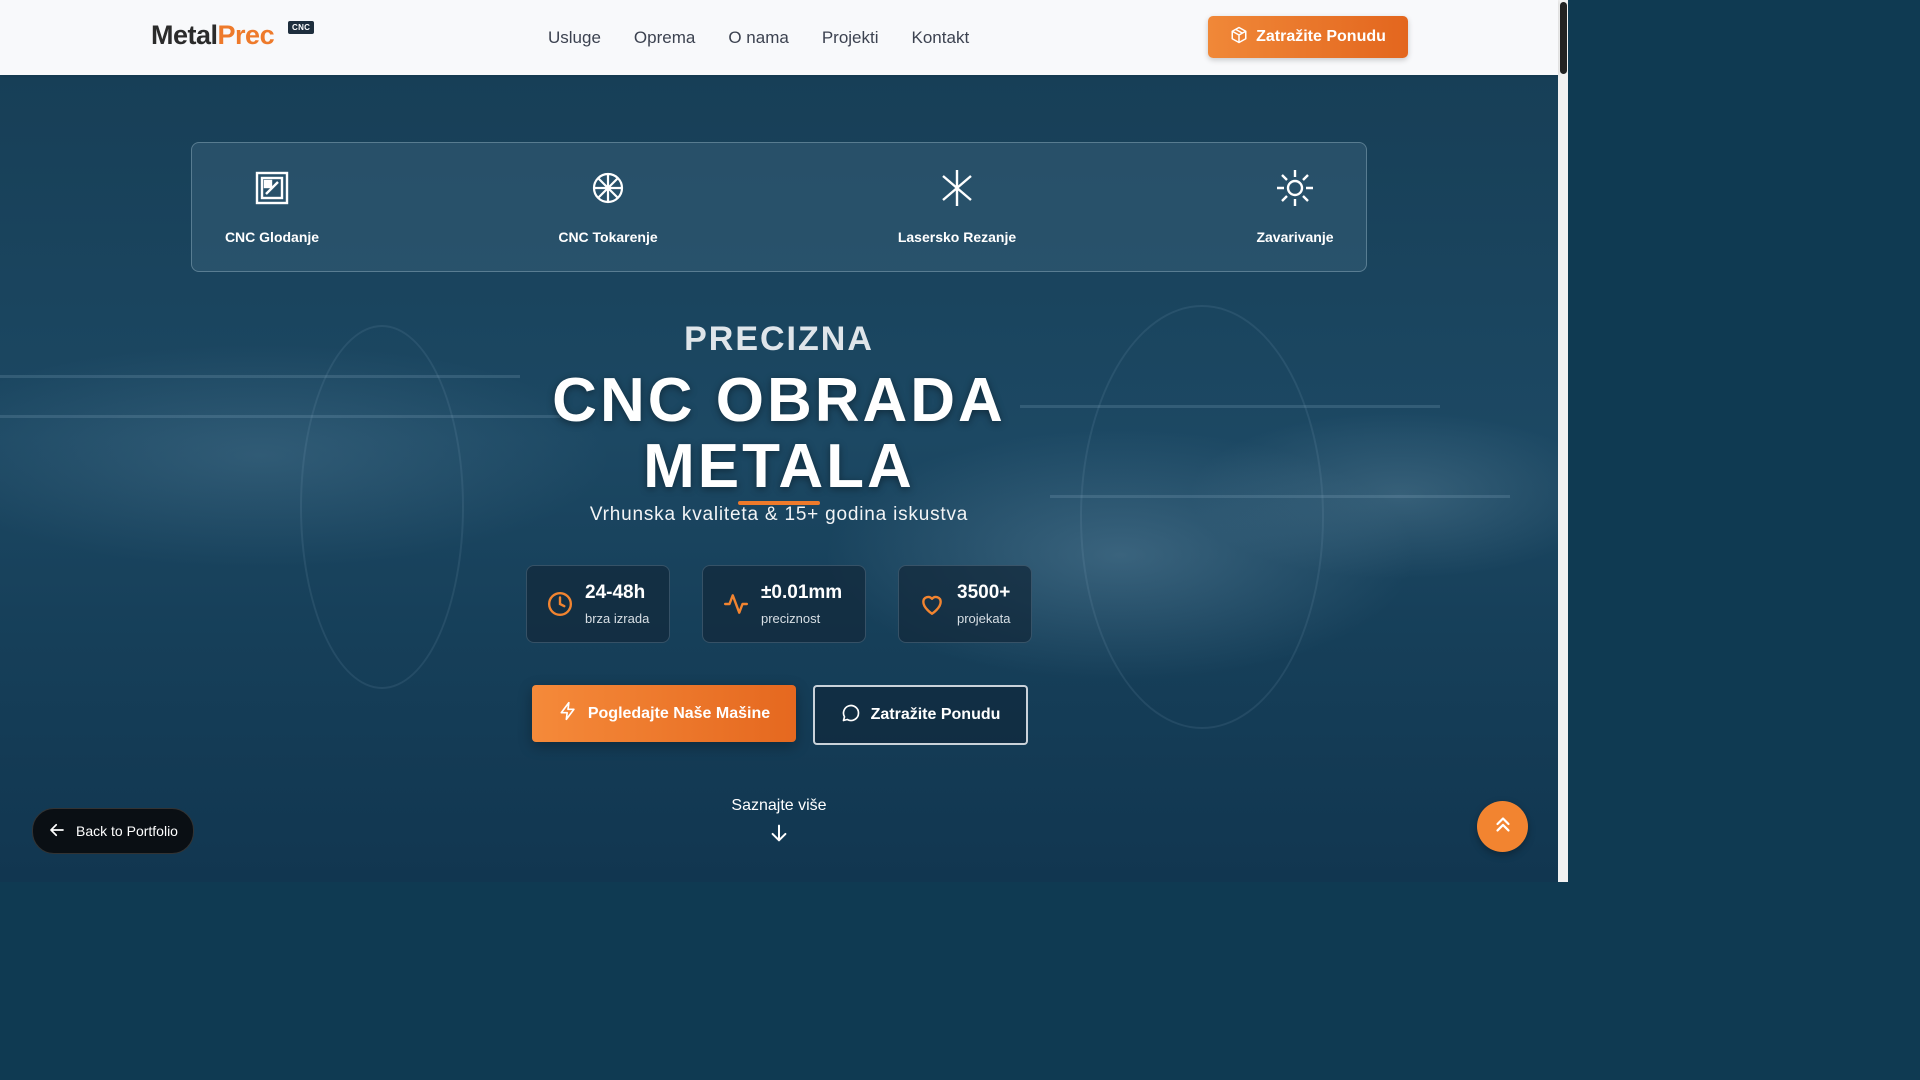 This screenshot has height=1080, width=1920. I want to click on service-item-tokarenje: CNC Tokarenje, so click(608, 206).